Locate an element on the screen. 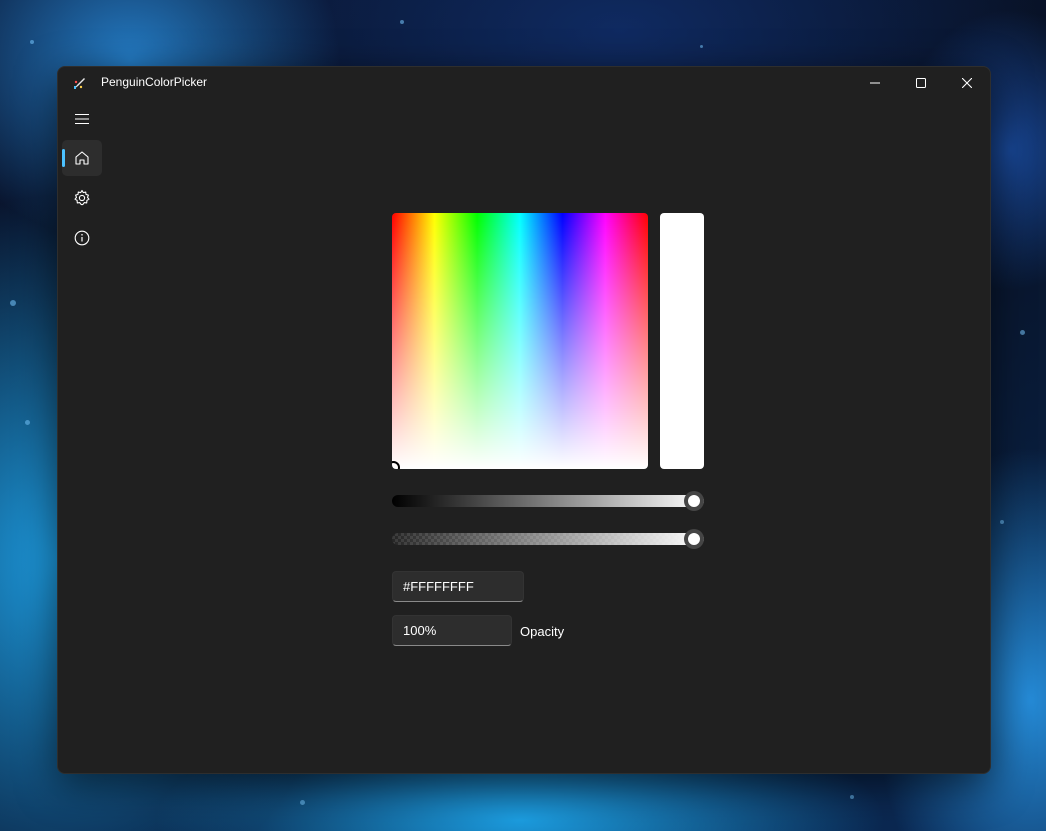  minimize-button is located at coordinates (875, 83).